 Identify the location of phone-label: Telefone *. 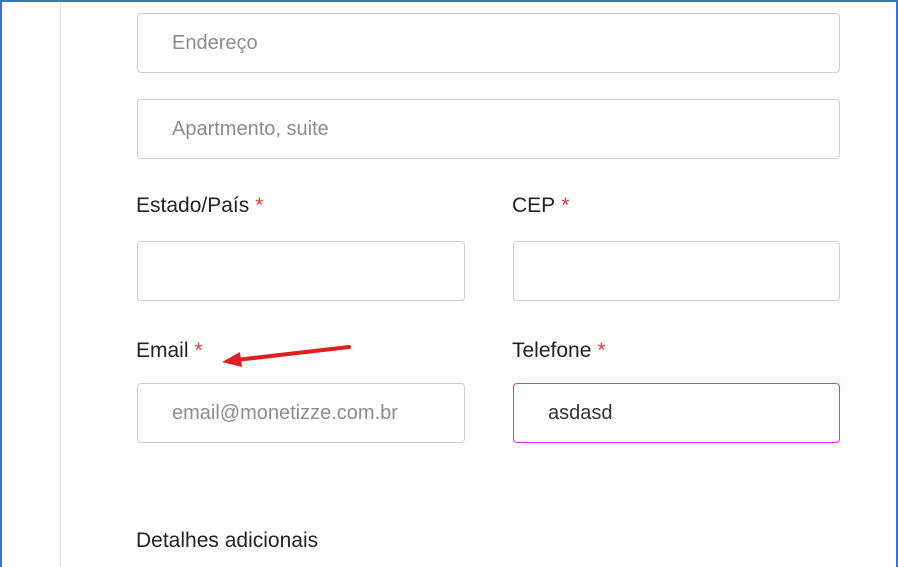
(559, 351).